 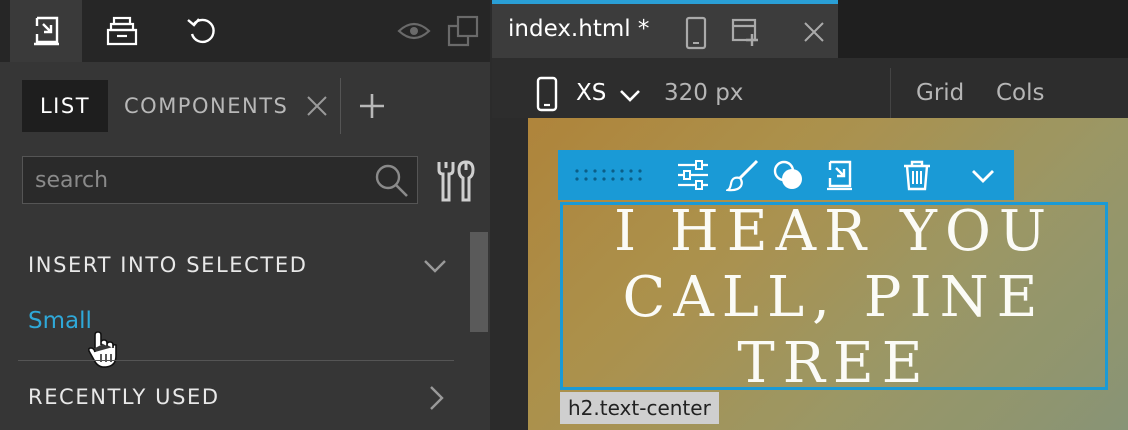 What do you see at coordinates (168, 265) in the screenshot?
I see `section-insert-into-selected: INSERT INTO SELECTED` at bounding box center [168, 265].